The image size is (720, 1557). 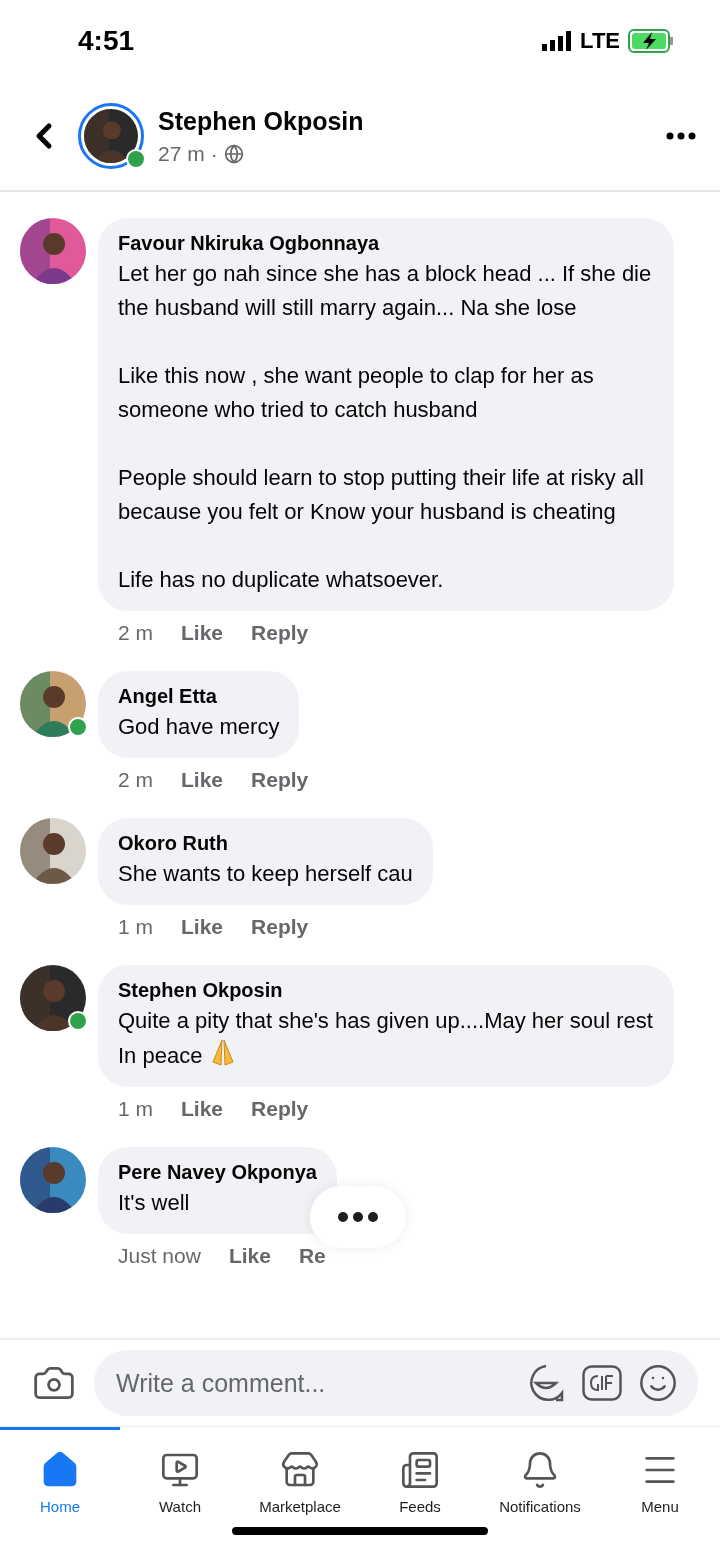 I want to click on globe-icon, so click(x=233, y=153).